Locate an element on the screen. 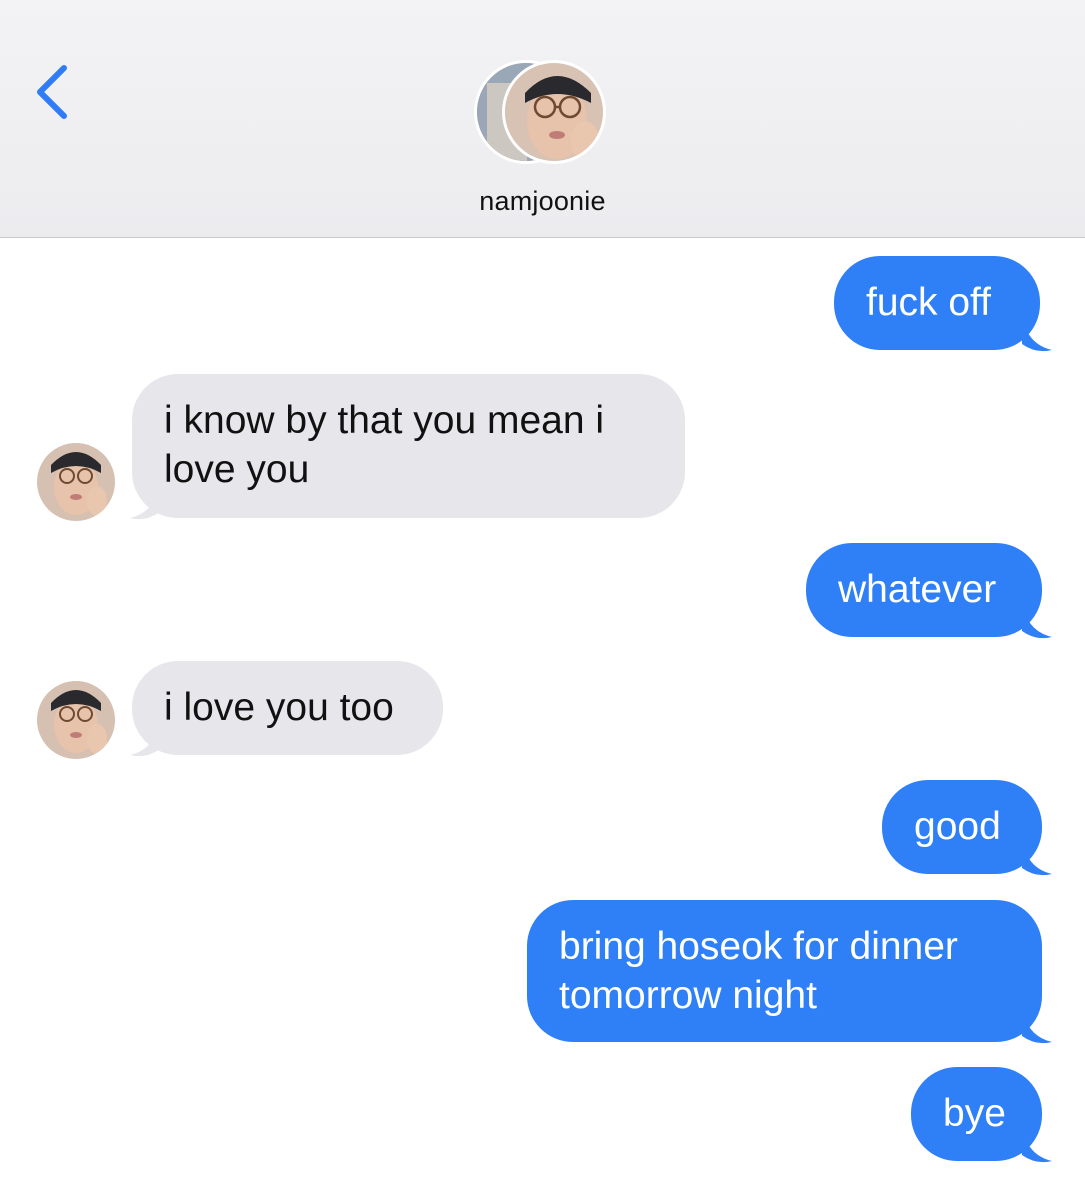  message-text: bring hoseok for dinner tomorrow night is located at coordinates (758, 971).